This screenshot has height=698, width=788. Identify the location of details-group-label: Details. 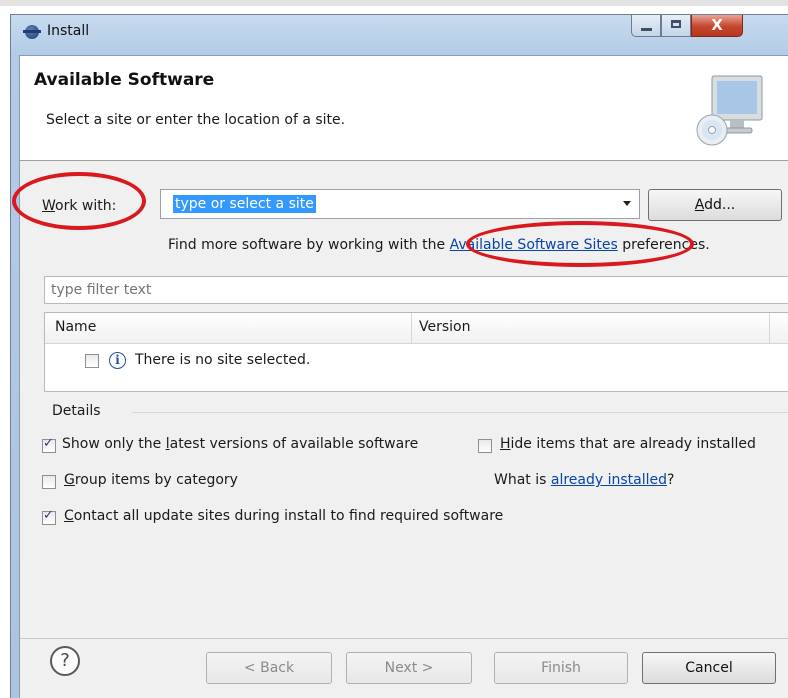
(76, 411).